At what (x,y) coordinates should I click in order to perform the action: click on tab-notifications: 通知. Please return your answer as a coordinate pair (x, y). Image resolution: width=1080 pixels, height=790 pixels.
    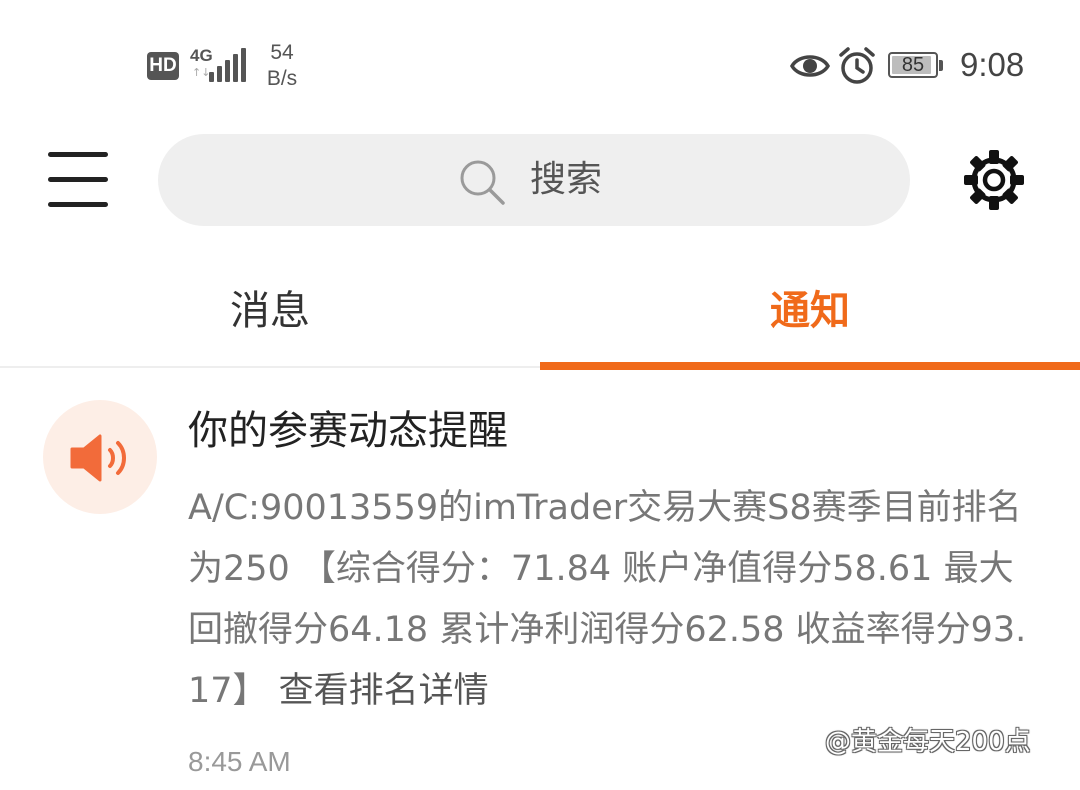
    Looking at the image, I should click on (810, 315).